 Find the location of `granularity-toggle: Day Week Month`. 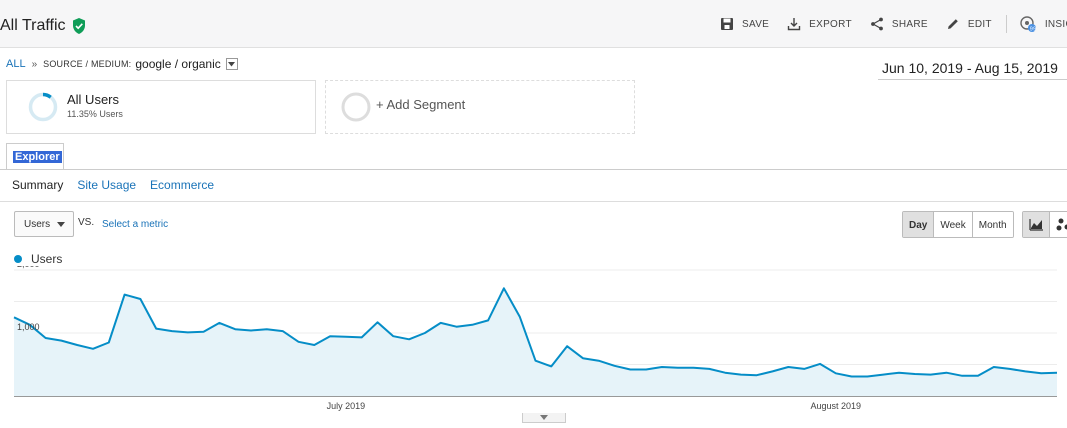

granularity-toggle: Day Week Month is located at coordinates (958, 224).